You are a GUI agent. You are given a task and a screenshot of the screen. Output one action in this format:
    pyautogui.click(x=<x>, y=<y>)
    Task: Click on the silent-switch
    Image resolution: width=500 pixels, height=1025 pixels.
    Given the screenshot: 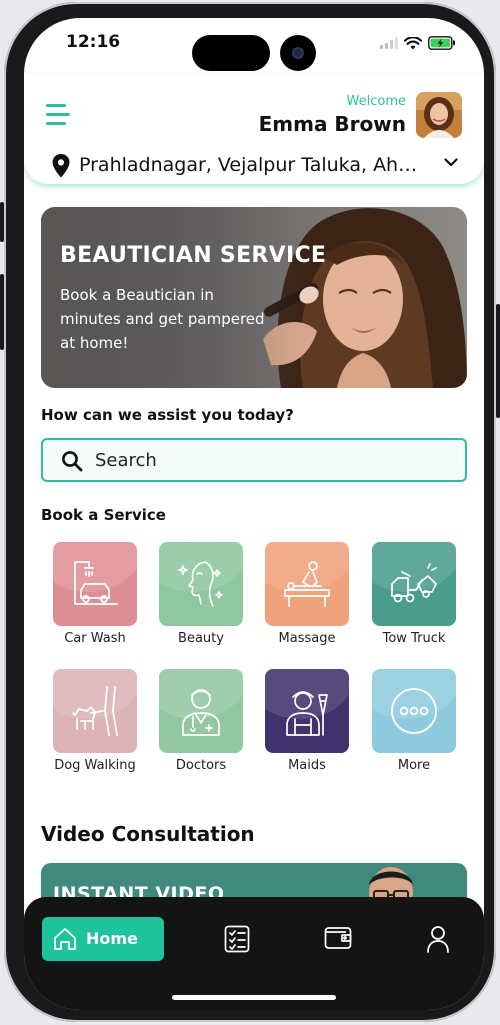 What is the action you would take?
    pyautogui.click(x=2, y=222)
    